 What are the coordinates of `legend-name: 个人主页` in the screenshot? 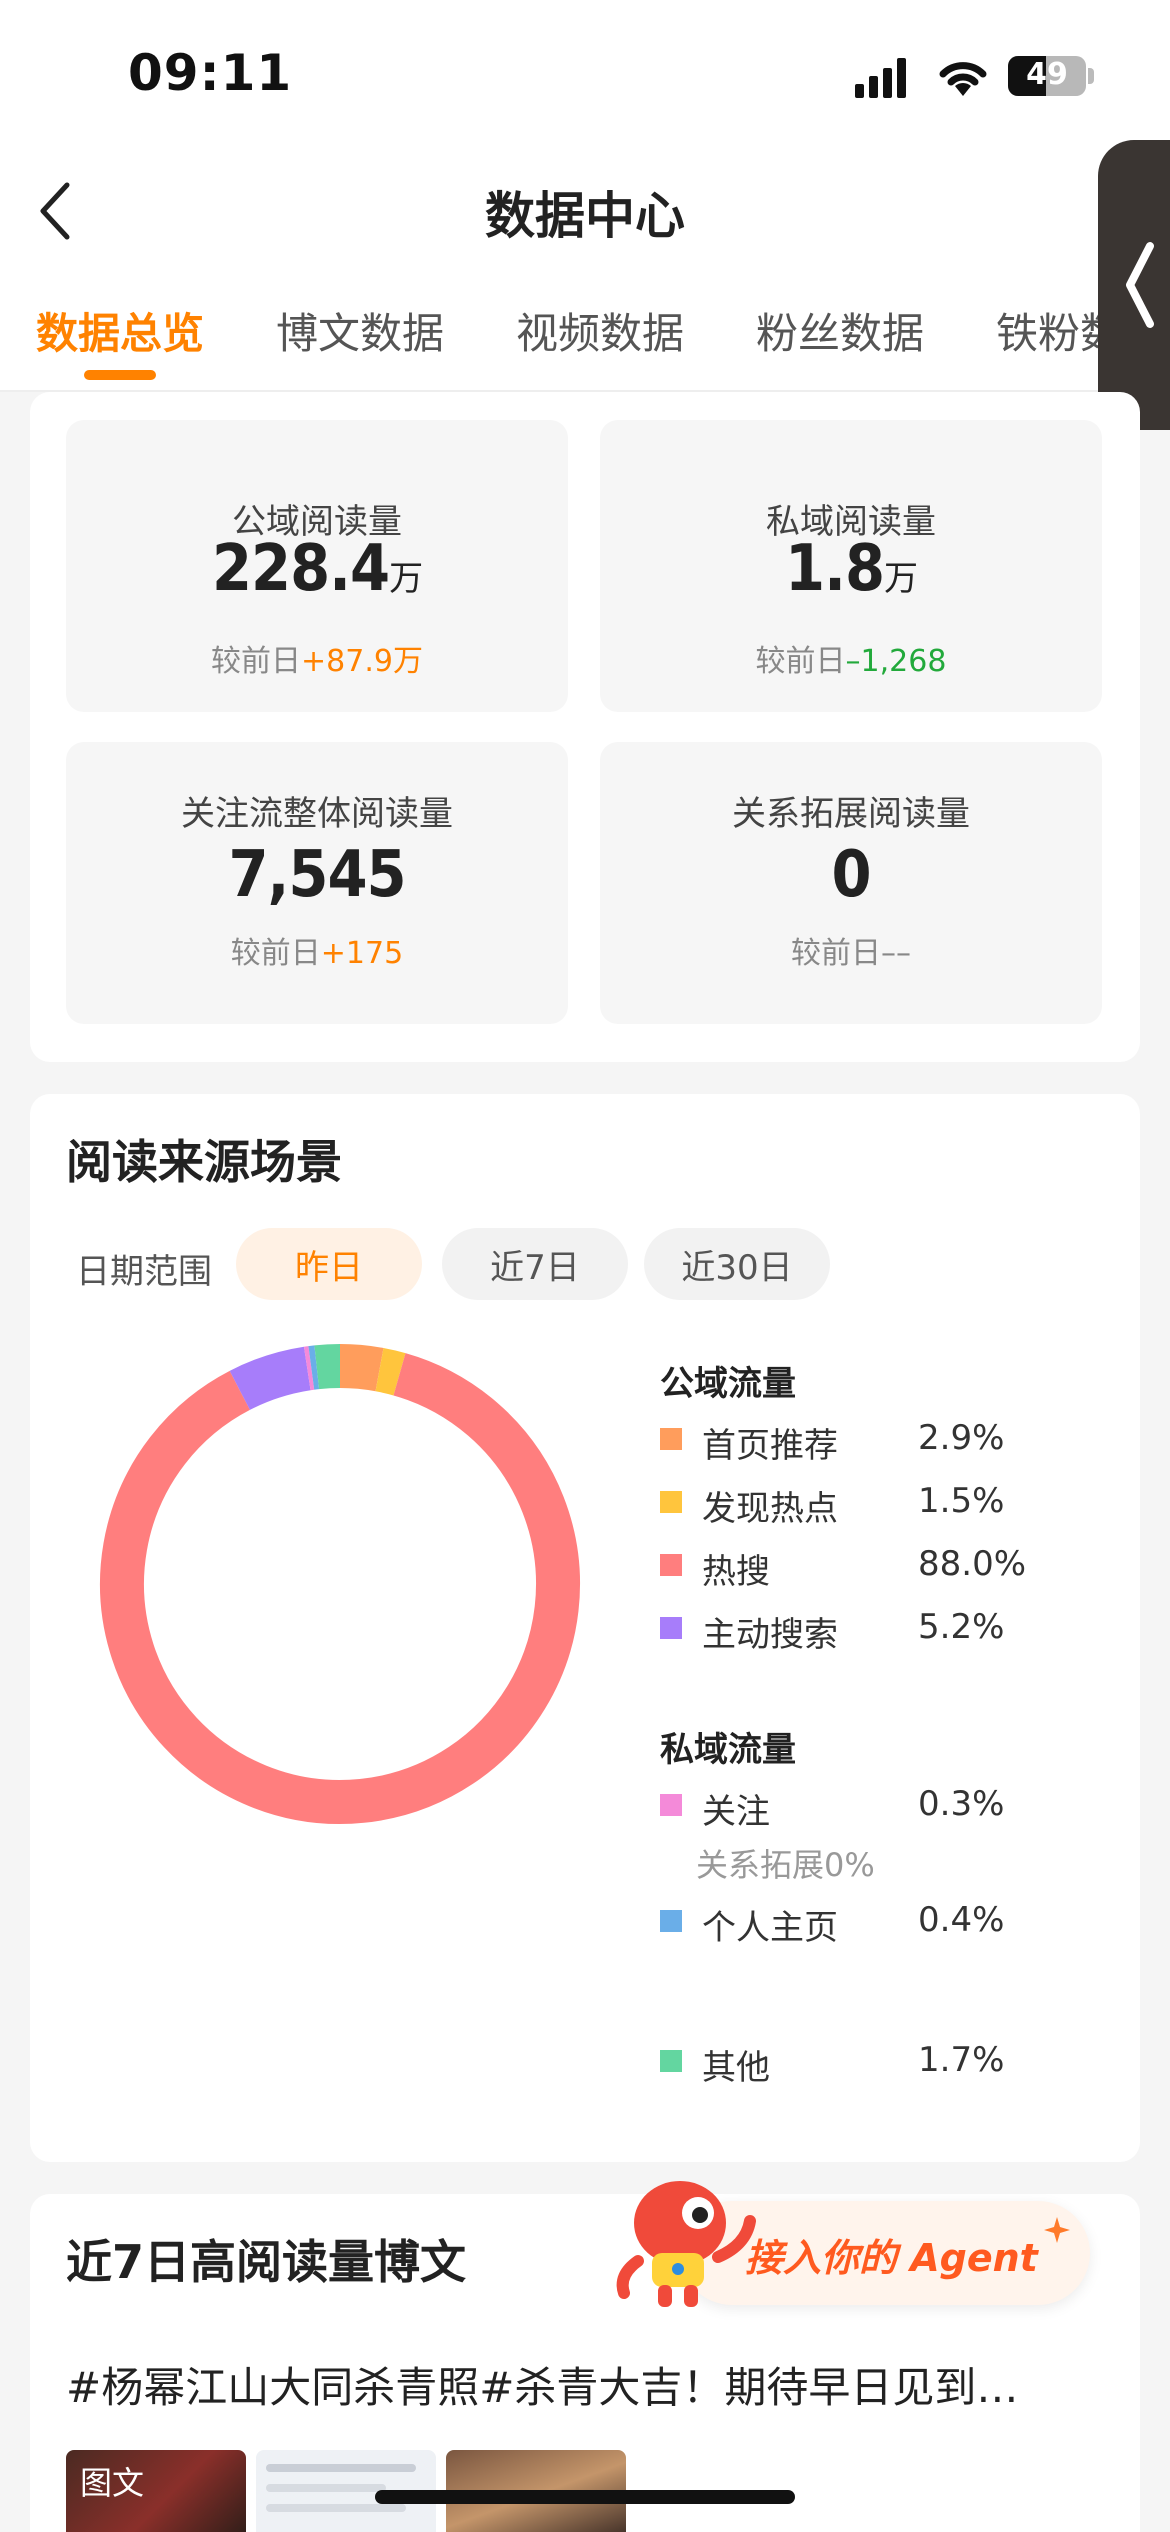 It's located at (770, 1928).